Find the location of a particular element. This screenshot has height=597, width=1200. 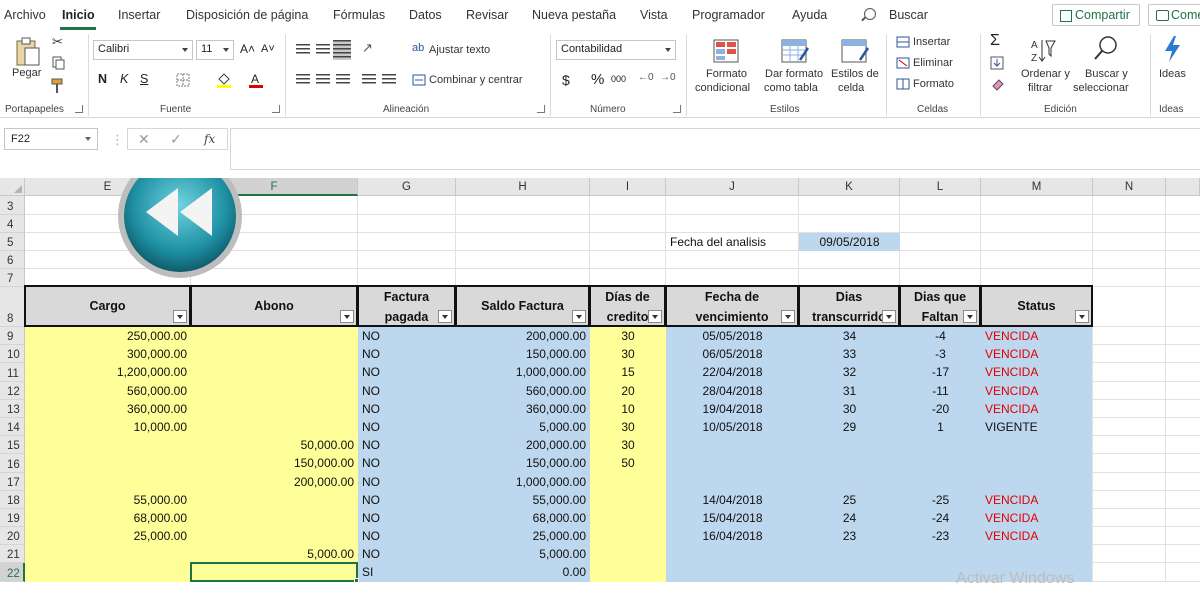

cell-abono: 50,000.00 is located at coordinates (274, 445).